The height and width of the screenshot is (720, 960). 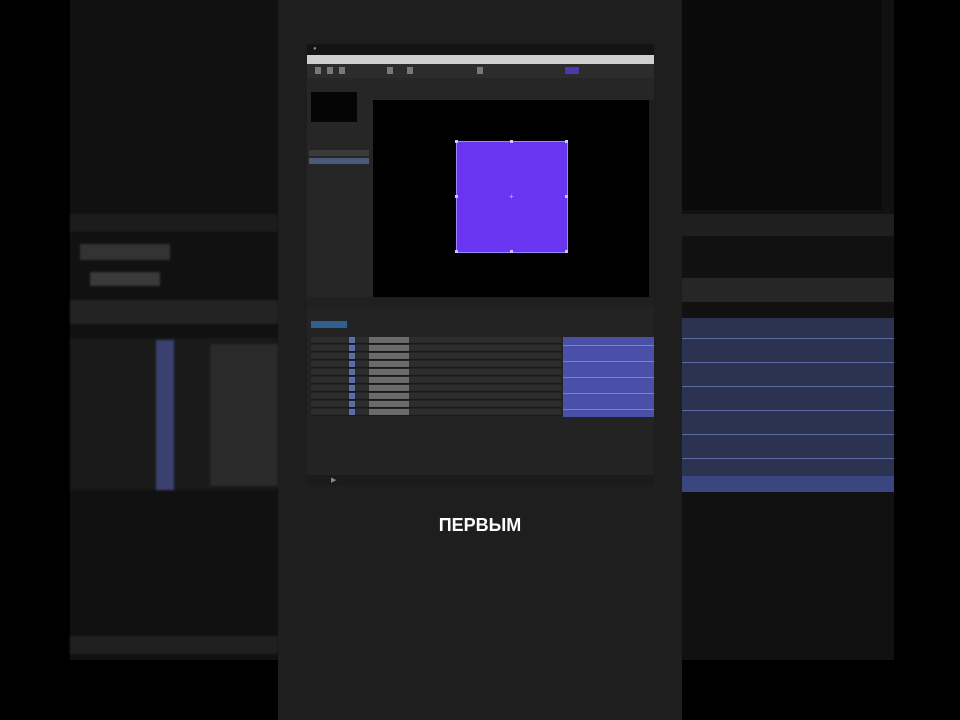 What do you see at coordinates (390, 70) in the screenshot?
I see `pen-tool-icon` at bounding box center [390, 70].